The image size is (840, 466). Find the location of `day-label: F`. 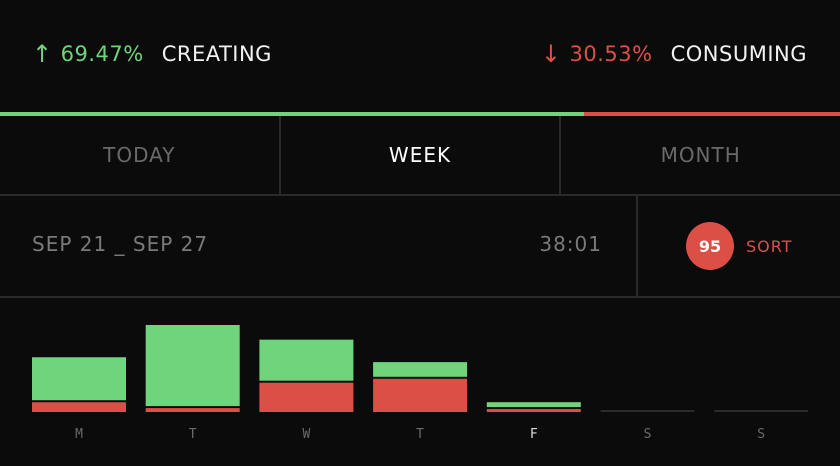

day-label: F is located at coordinates (534, 434).